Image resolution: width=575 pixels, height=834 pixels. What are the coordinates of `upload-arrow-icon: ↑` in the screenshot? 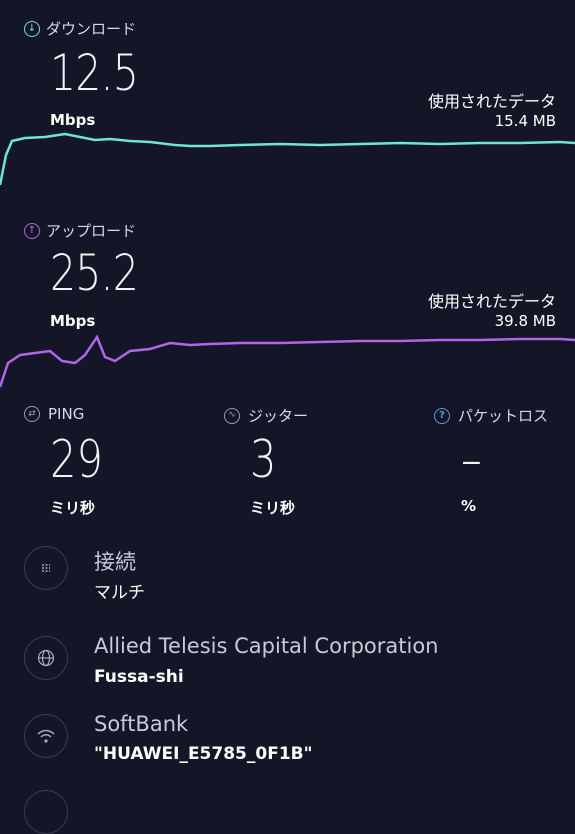 It's located at (32, 230).